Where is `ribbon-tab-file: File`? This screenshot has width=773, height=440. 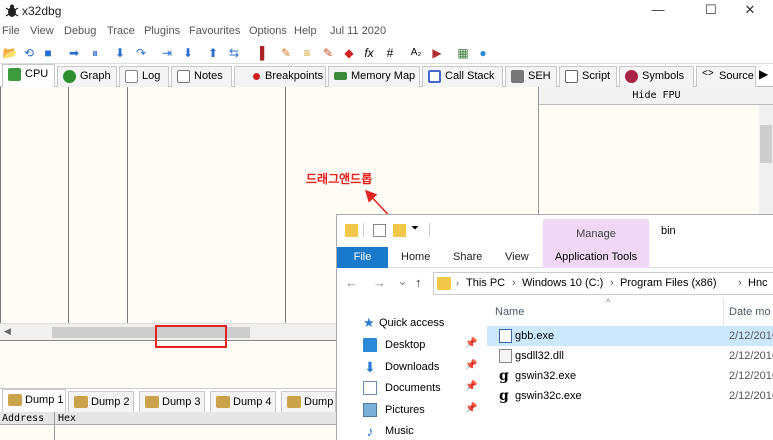
ribbon-tab-file: File is located at coordinates (362, 257).